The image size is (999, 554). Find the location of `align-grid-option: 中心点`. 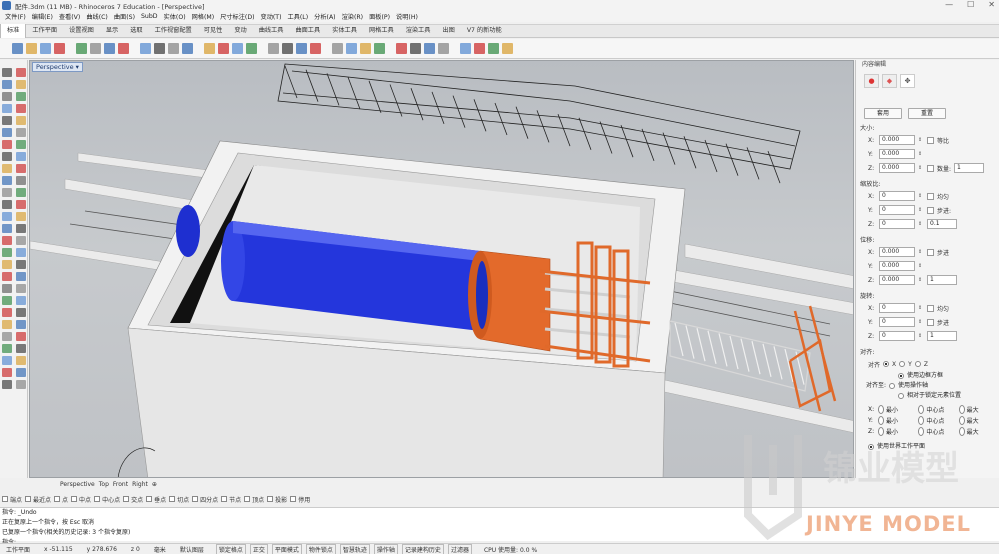

align-grid-option: 中心点 is located at coordinates (938, 420).